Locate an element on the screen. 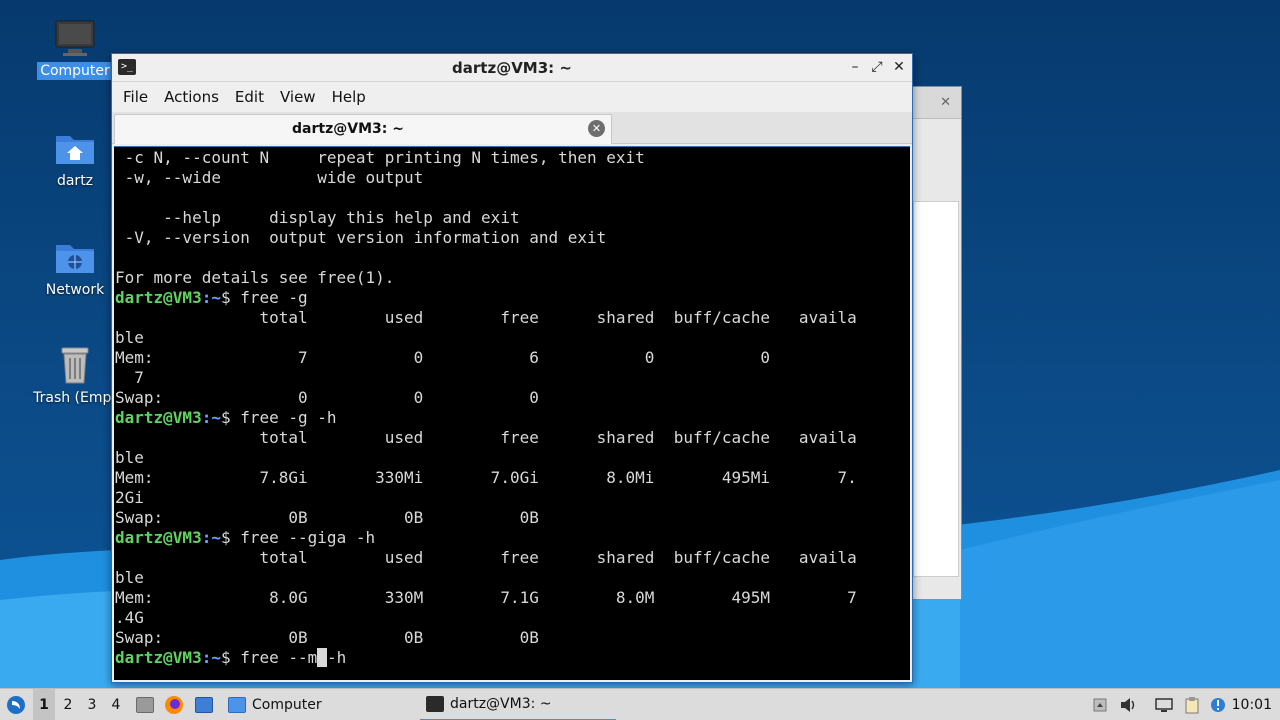 Image resolution: width=1280 pixels, height=720 pixels. background-window-content is located at coordinates (936, 389).